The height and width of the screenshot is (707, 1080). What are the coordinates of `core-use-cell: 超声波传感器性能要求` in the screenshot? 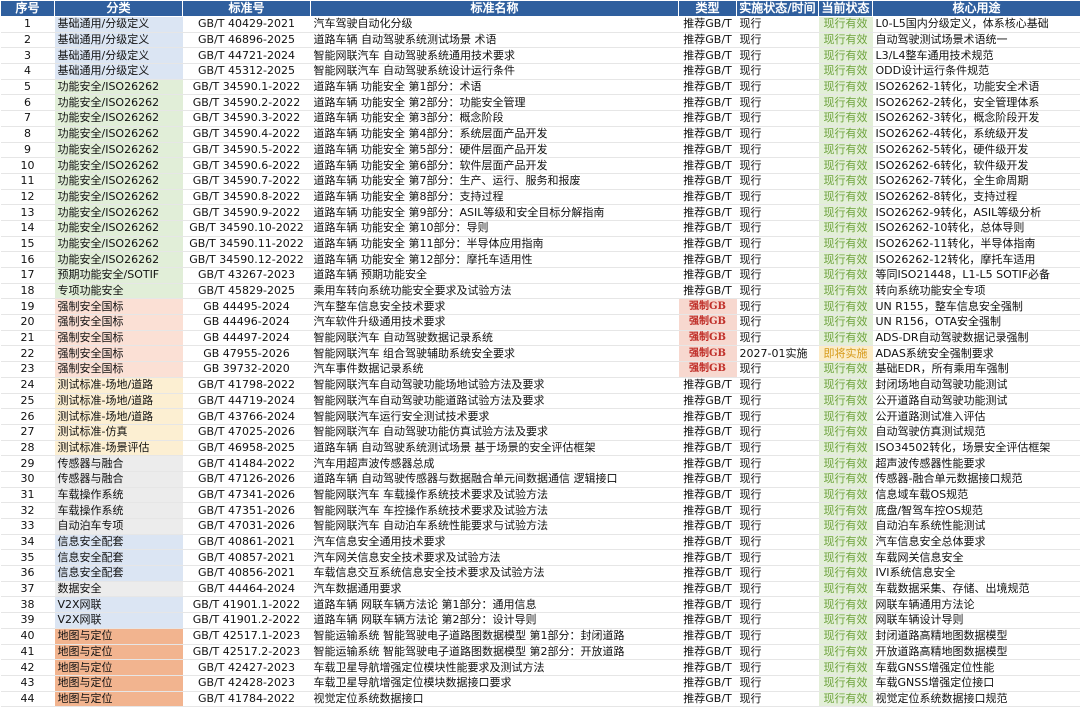 It's located at (976, 464).